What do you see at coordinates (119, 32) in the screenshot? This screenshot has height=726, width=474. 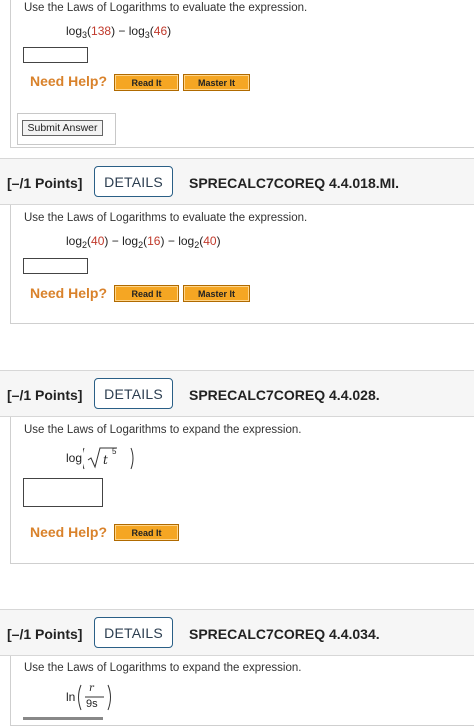 I see `math-expression: log3(138) − log3(46)` at bounding box center [119, 32].